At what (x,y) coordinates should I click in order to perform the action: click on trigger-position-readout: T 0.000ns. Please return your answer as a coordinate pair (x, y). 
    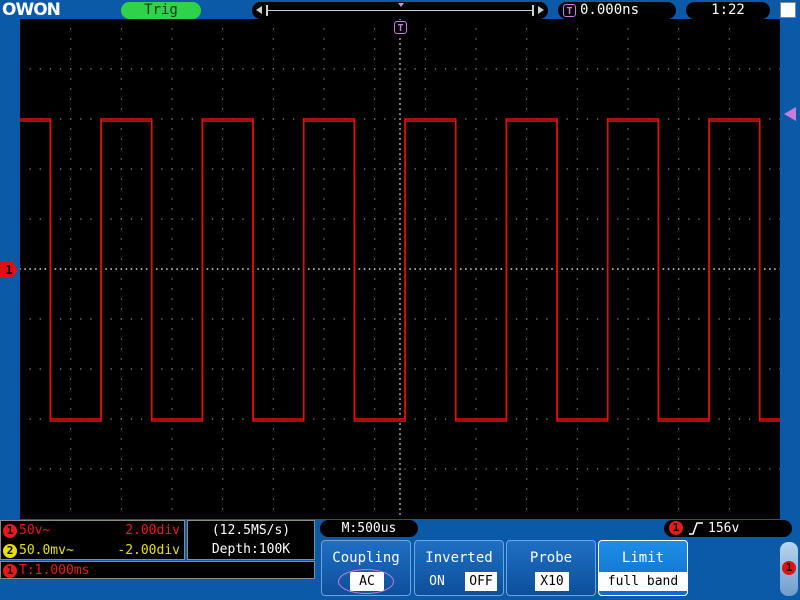
    Looking at the image, I should click on (617, 10).